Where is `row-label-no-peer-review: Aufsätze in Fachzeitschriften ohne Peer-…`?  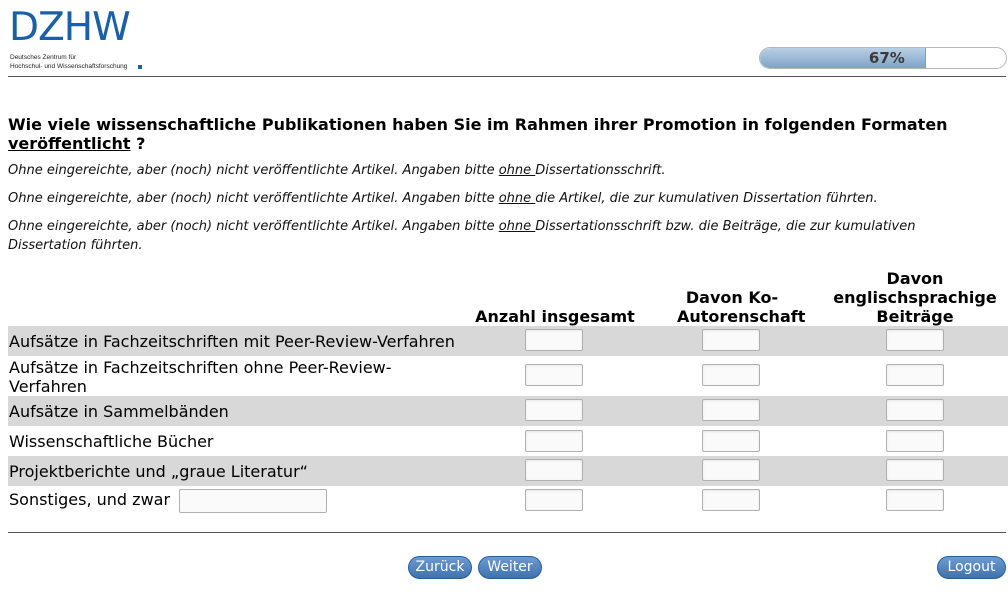
row-label-no-peer-review: Aufsätze in Fachzeitschriften ohne Peer-… is located at coordinates (200, 377).